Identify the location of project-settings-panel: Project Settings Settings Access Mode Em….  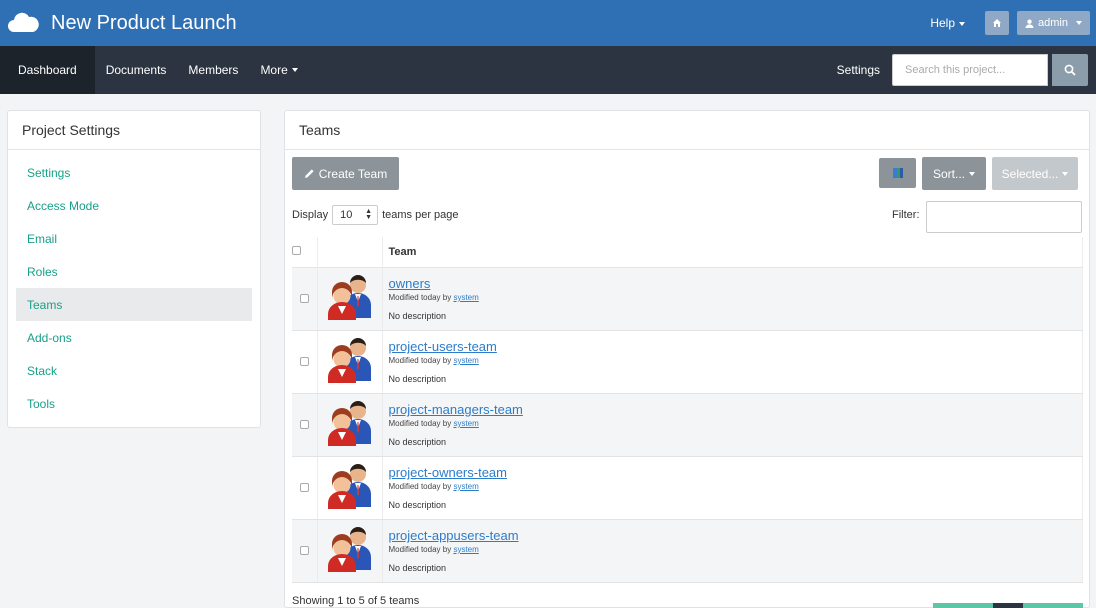
(134, 269).